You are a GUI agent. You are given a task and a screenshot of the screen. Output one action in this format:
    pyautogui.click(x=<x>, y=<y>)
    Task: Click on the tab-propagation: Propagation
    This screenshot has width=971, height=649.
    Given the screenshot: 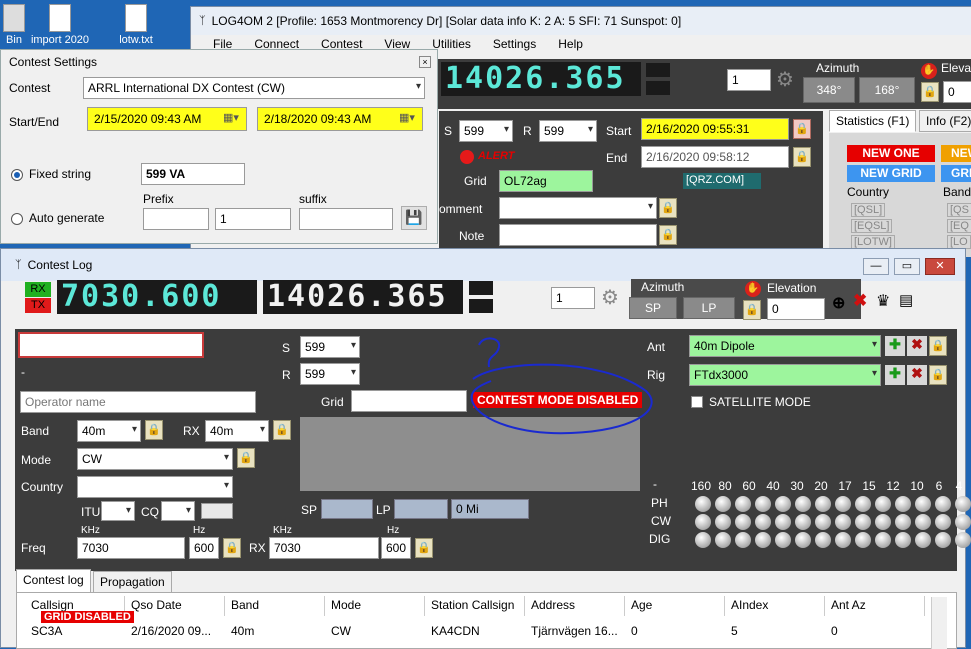 What is the action you would take?
    pyautogui.click(x=132, y=582)
    